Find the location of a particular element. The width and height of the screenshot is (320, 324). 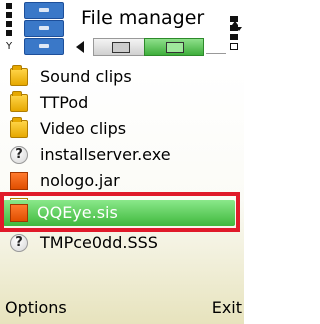

antenna-icon: Y is located at coordinates (9, 46).